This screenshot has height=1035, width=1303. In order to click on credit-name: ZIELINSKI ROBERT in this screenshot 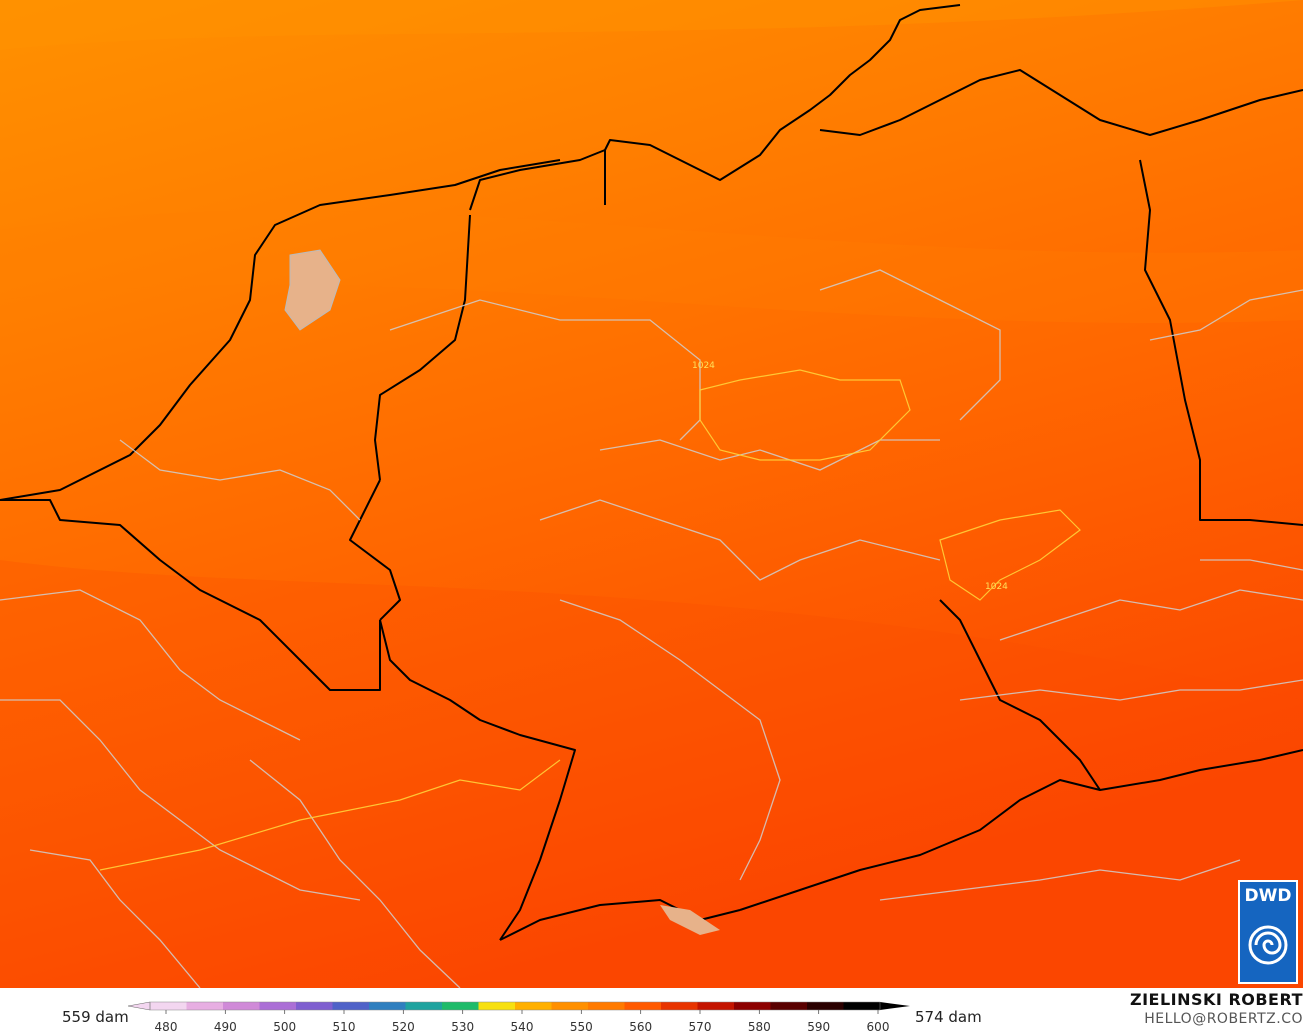, I will do `click(1216, 999)`.